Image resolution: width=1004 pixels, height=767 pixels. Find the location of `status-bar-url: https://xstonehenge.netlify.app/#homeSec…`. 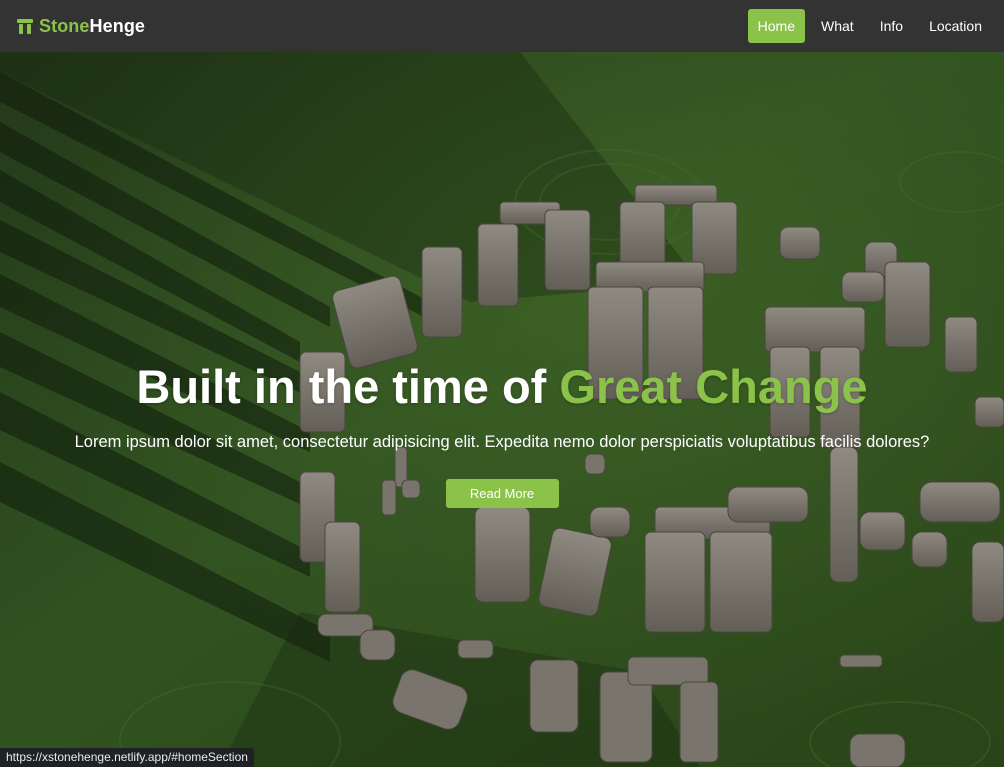

status-bar-url: https://xstonehenge.netlify.app/#homeSec… is located at coordinates (127, 757).